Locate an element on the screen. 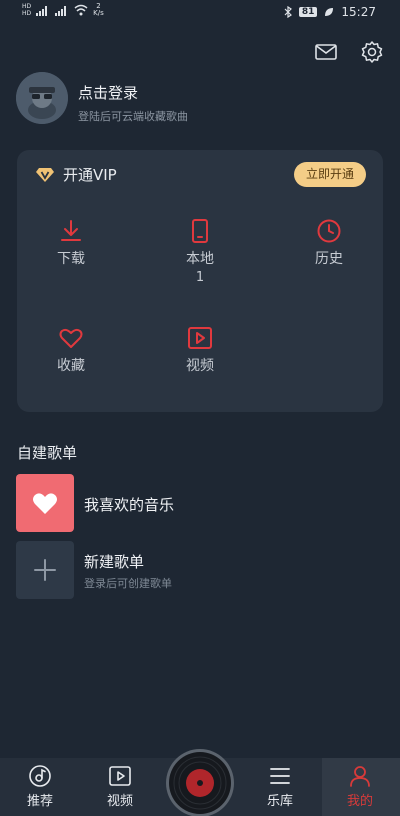 The width and height of the screenshot is (400, 816). net-speed: 2 K/s is located at coordinates (98, 10).